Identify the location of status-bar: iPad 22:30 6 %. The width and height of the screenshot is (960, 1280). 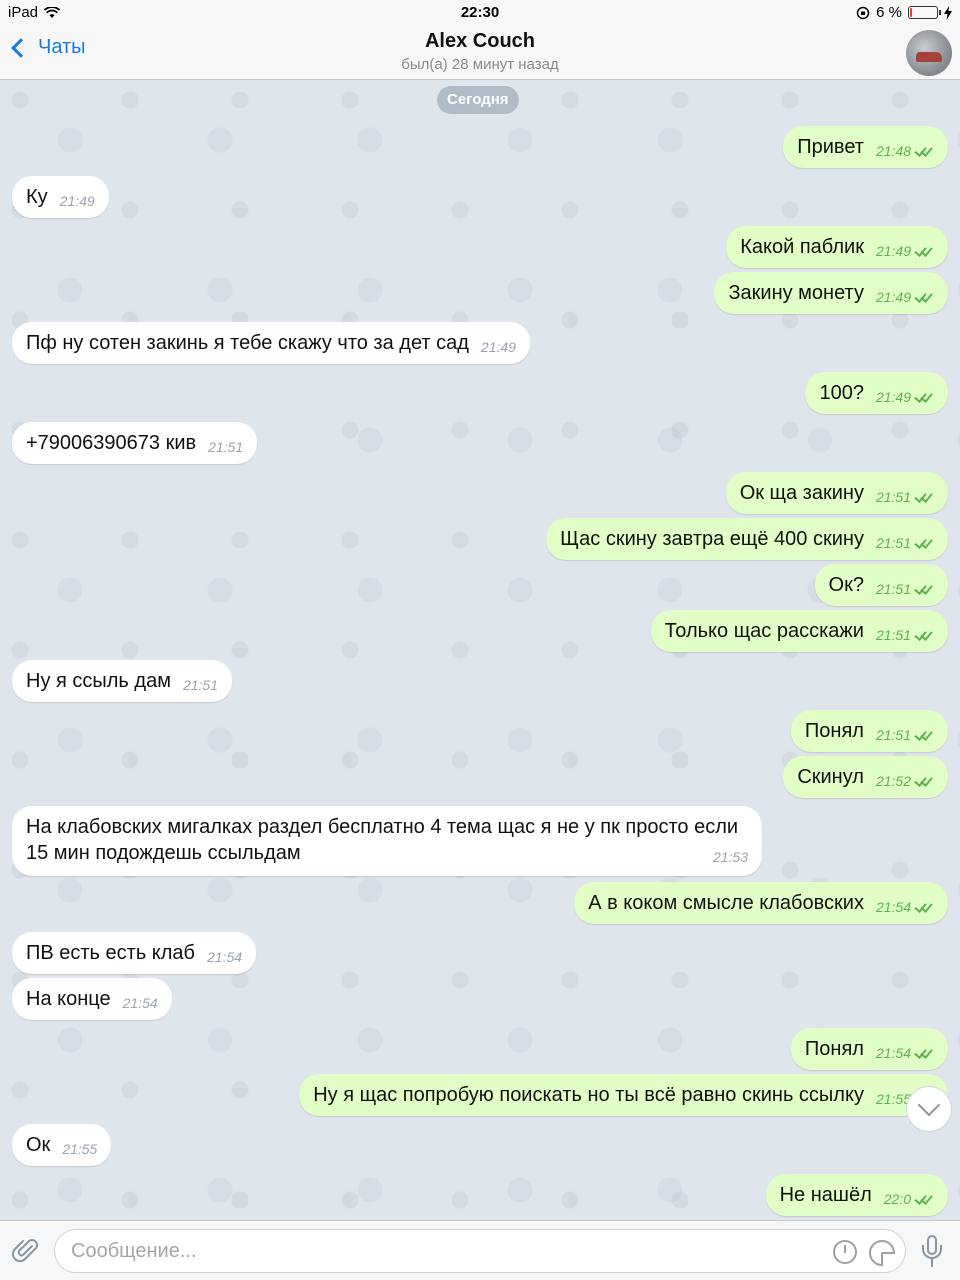
(480, 13).